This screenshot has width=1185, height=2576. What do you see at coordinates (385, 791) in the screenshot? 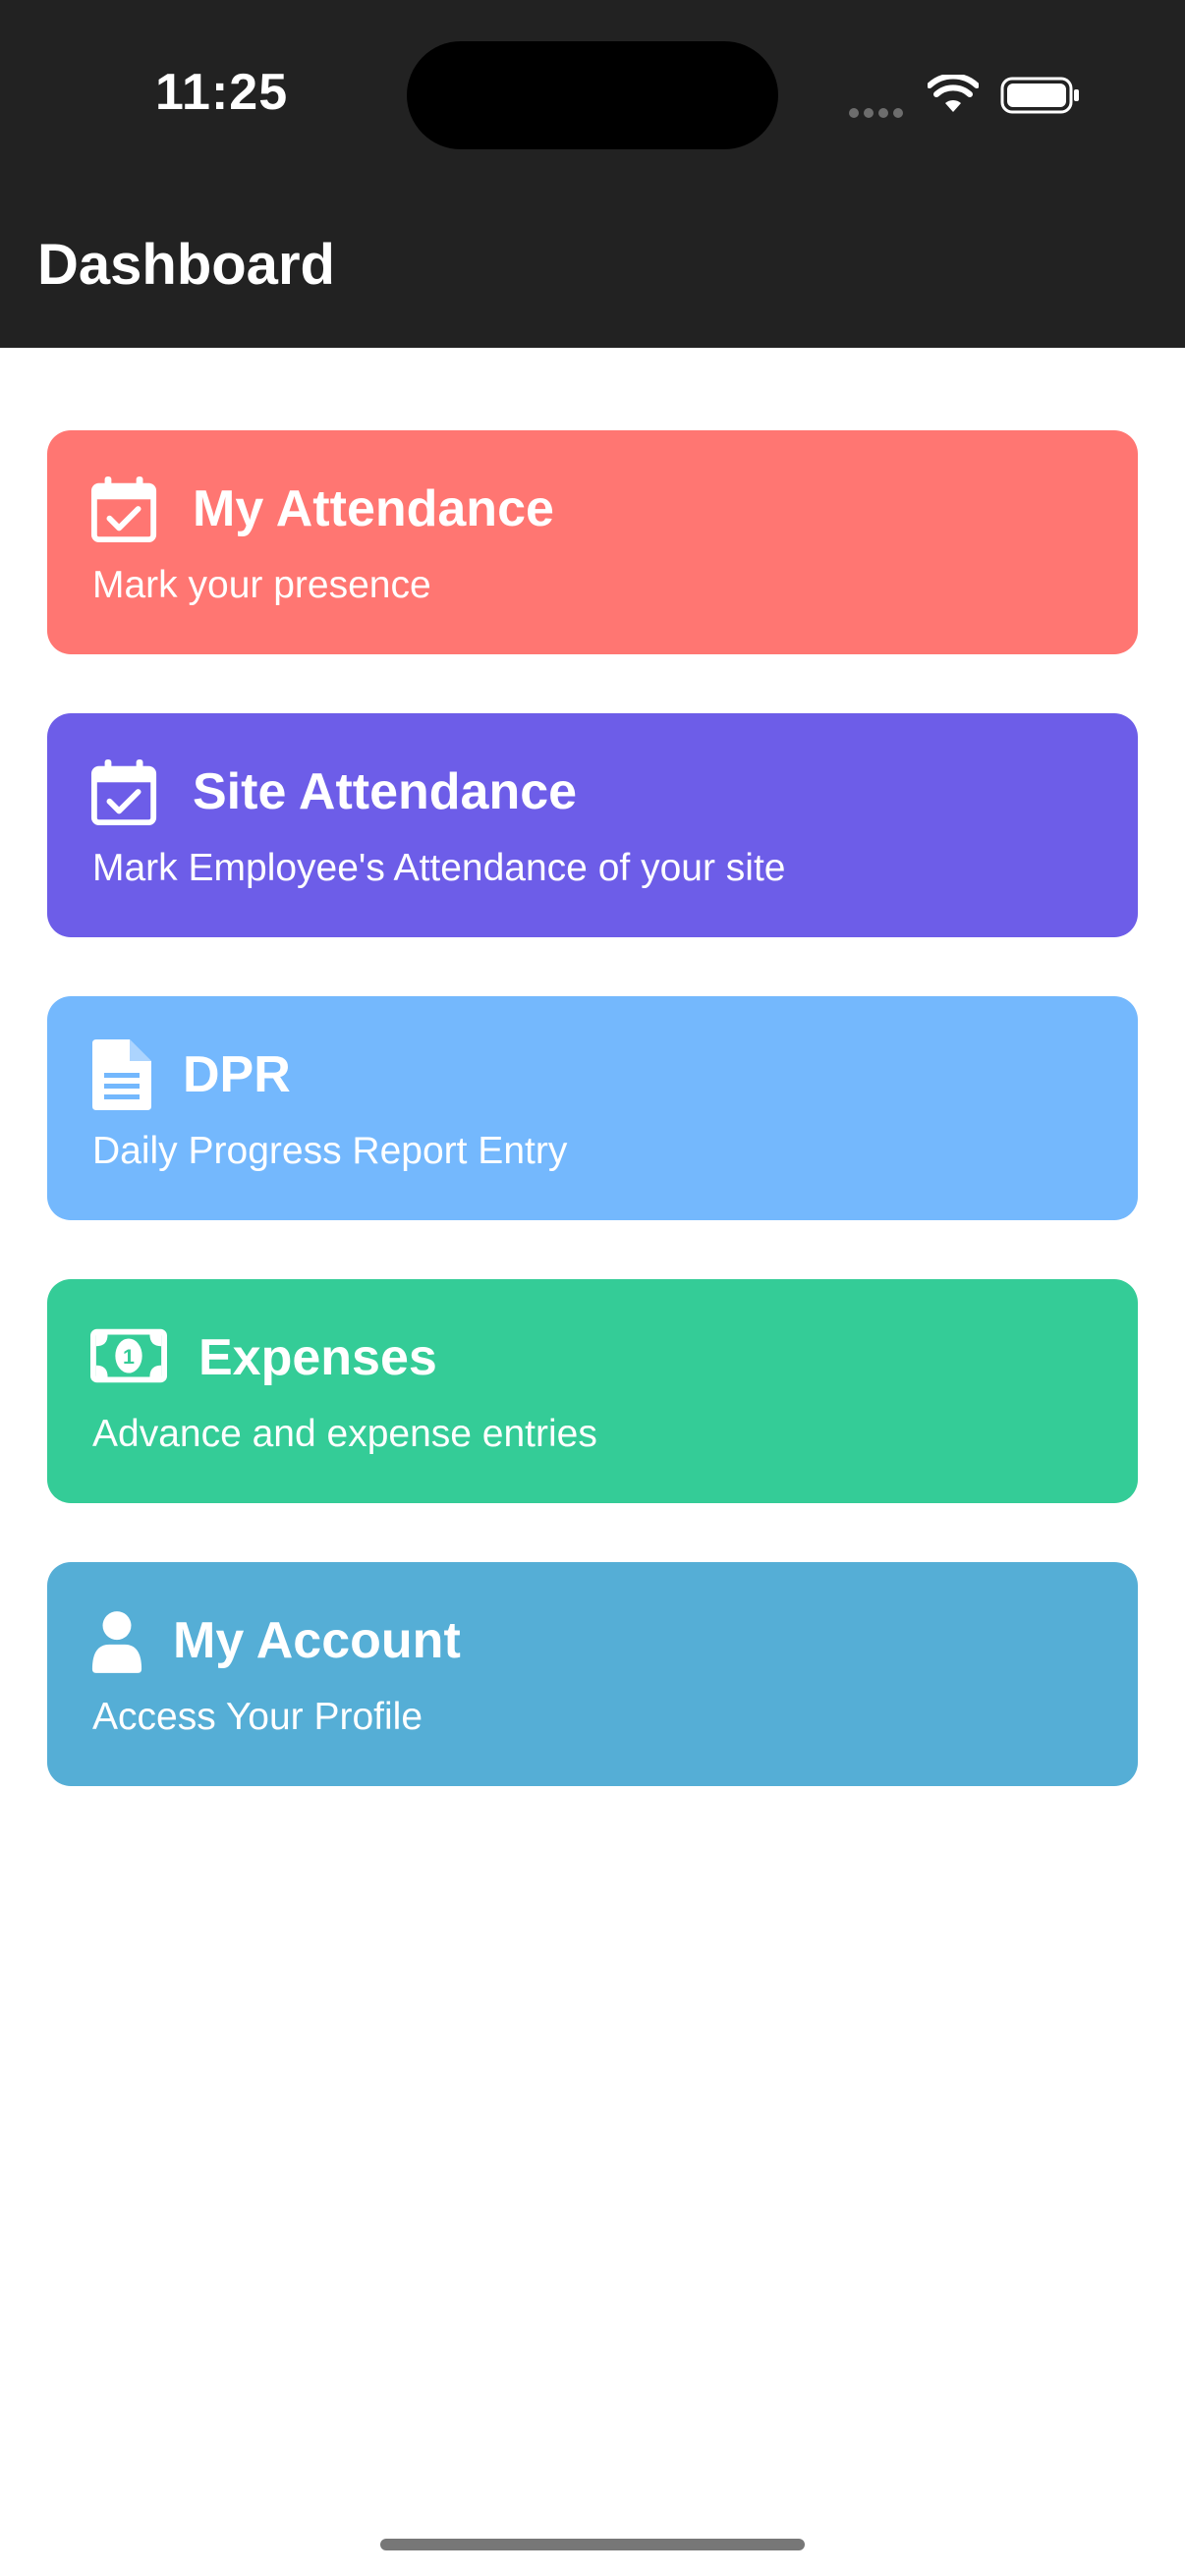
I see `card-title: Site Attendance` at bounding box center [385, 791].